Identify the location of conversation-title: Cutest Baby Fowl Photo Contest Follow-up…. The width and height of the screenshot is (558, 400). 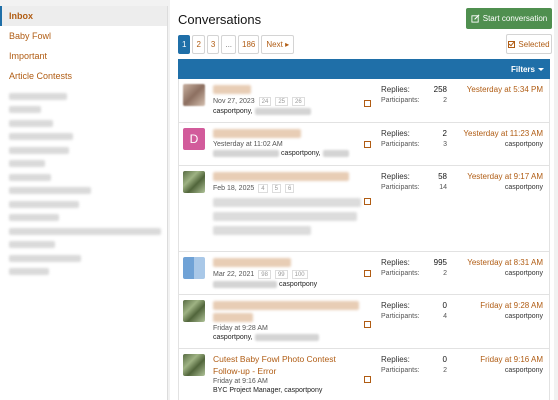
(287, 365).